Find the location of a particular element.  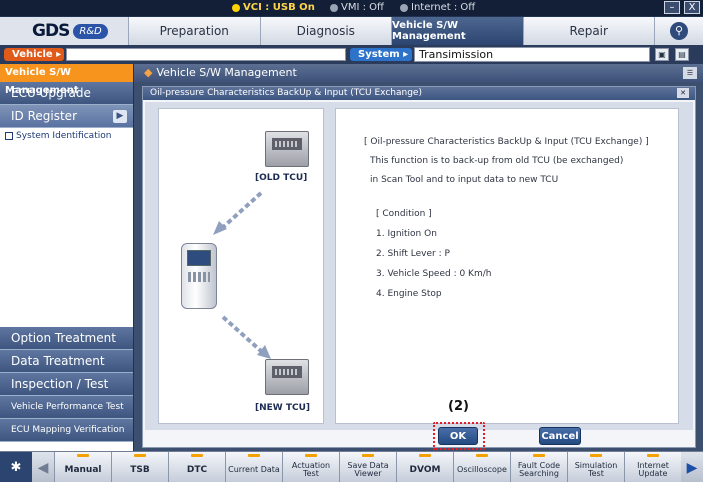

scan-tool-icon is located at coordinates (199, 276).